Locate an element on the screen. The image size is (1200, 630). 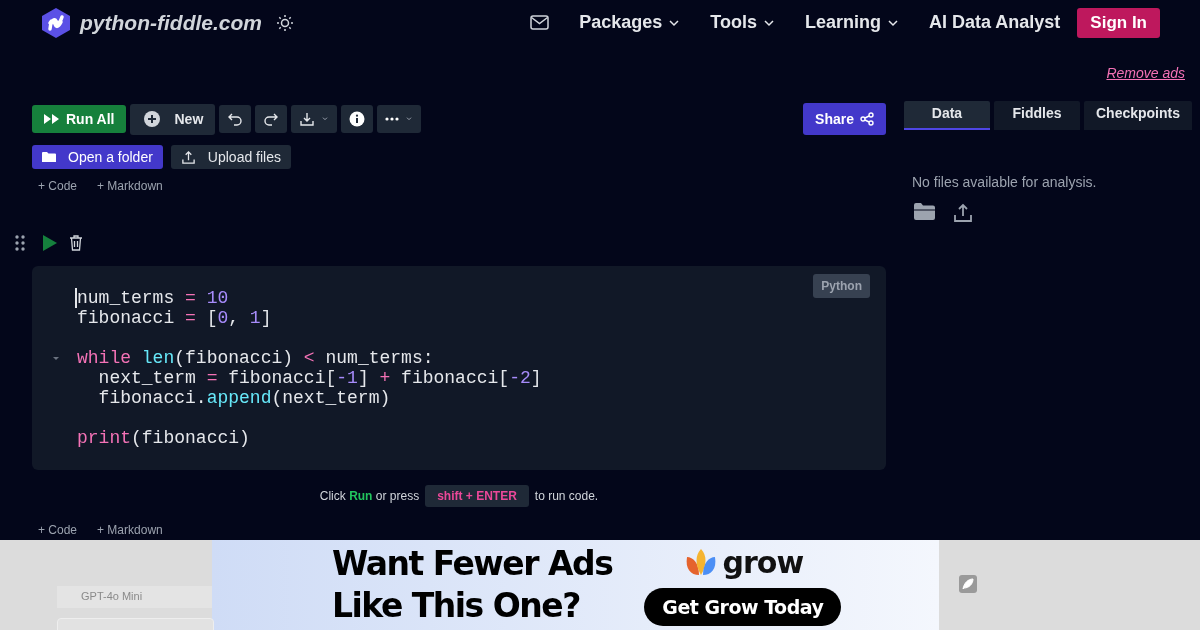
share-button: Share is located at coordinates (844, 119).